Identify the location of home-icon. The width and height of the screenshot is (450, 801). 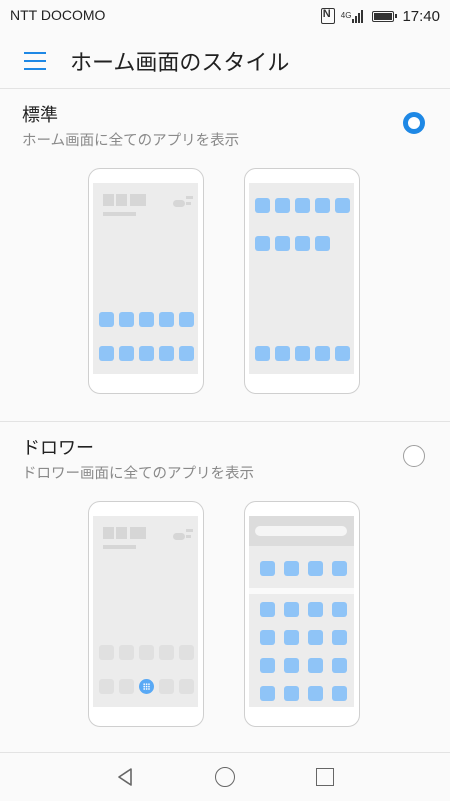
(225, 777).